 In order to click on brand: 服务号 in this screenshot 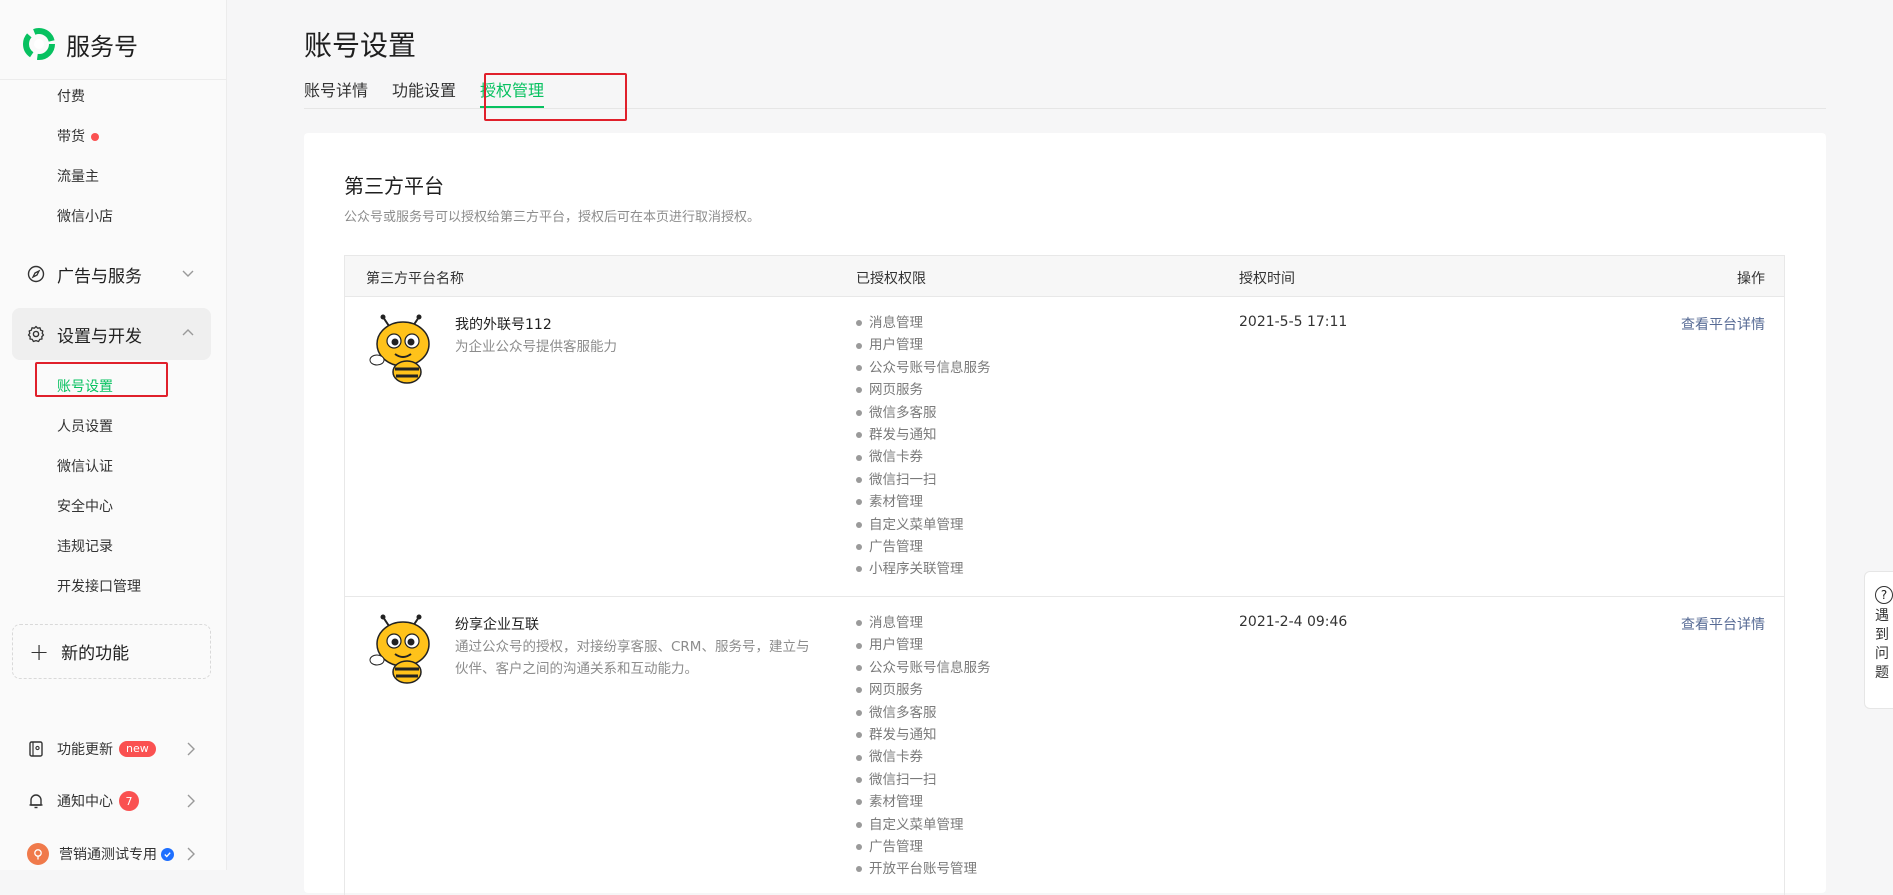, I will do `click(80, 44)`.